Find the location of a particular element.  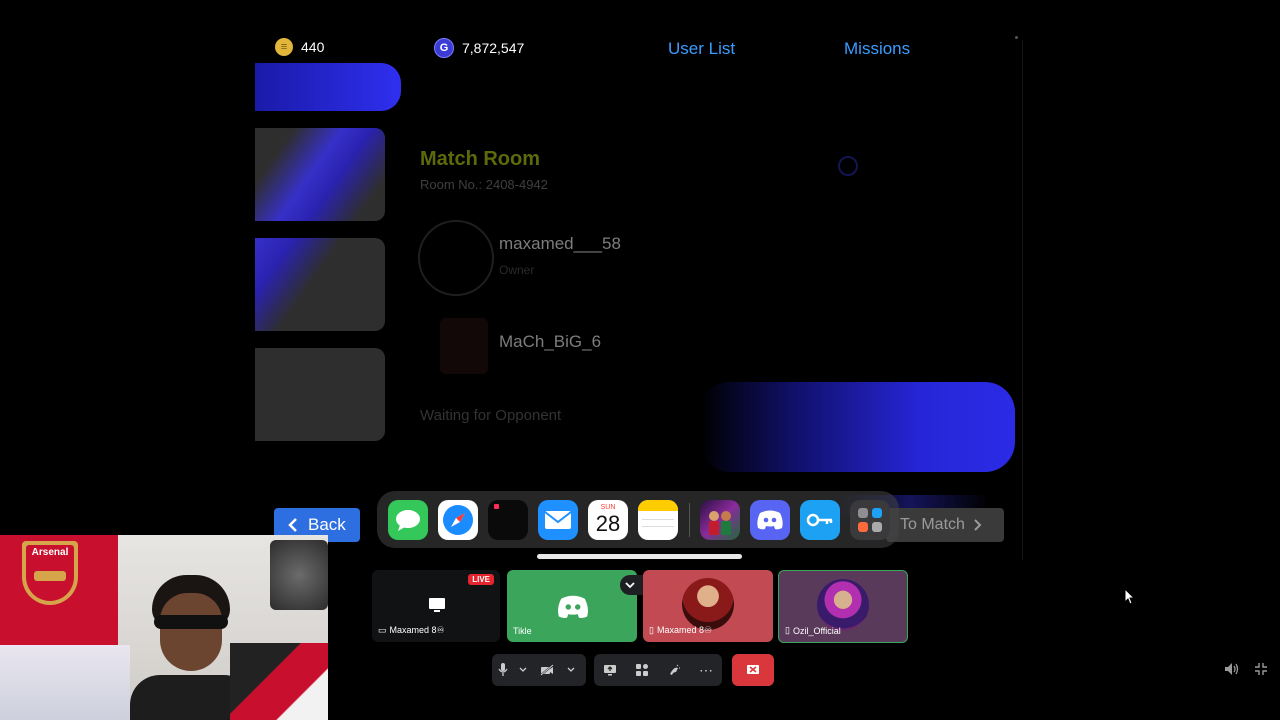

end-call-button is located at coordinates (753, 670).